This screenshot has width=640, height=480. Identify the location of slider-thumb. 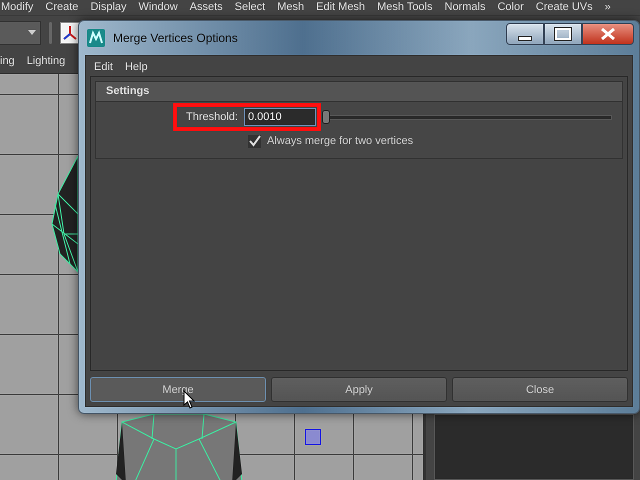
(326, 117).